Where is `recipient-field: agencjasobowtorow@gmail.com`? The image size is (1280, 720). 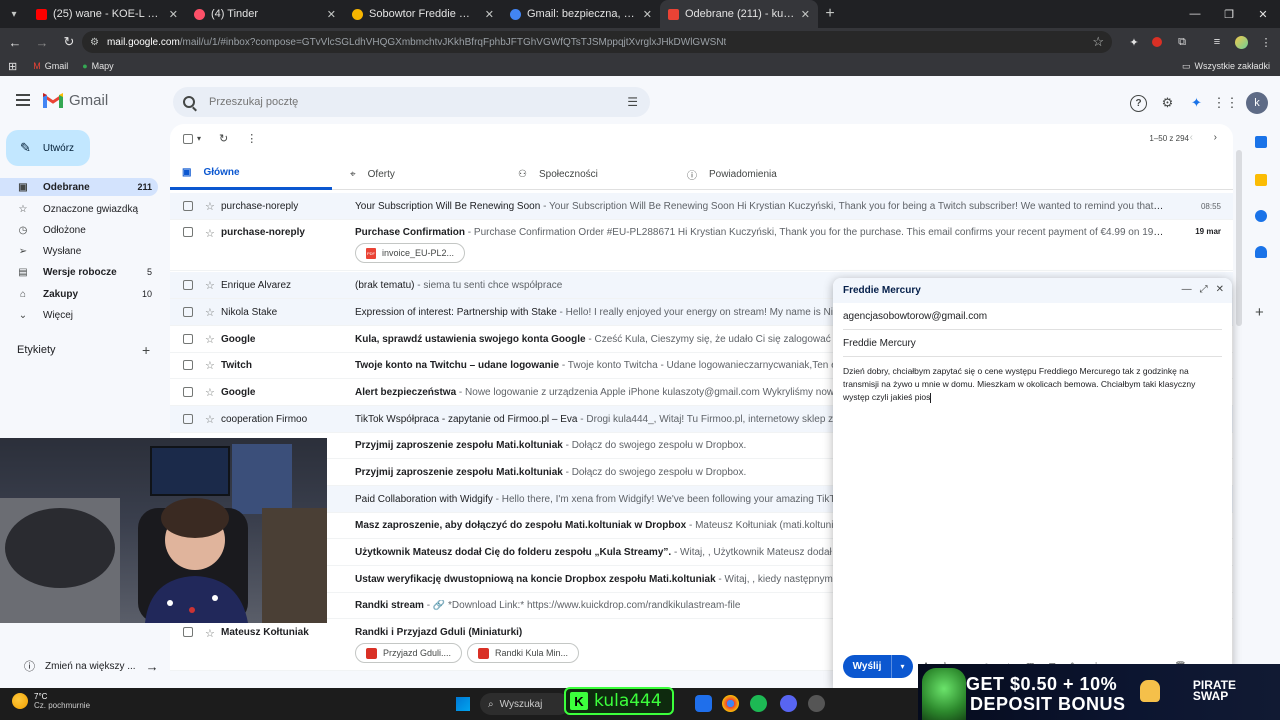 recipient-field: agencjasobowtorow@gmail.com is located at coordinates (1032, 316).